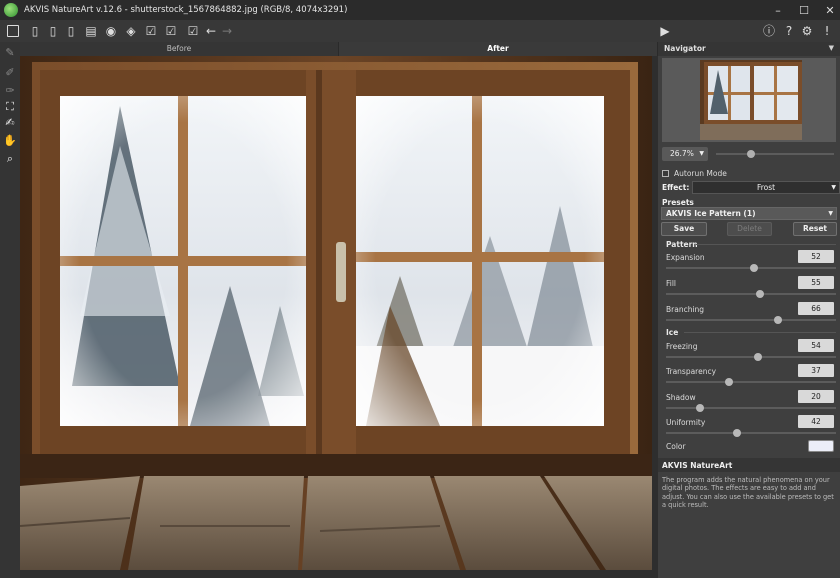 Image resolution: width=840 pixels, height=578 pixels. What do you see at coordinates (678, 202) in the screenshot?
I see `presets-label: Presets` at bounding box center [678, 202].